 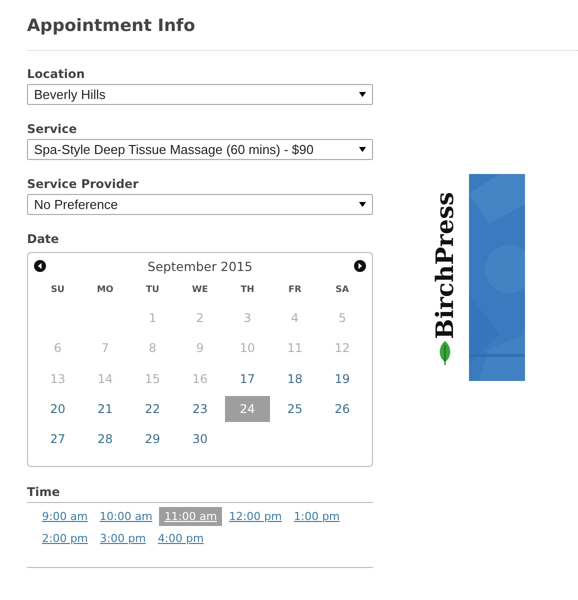 What do you see at coordinates (153, 439) in the screenshot?
I see `calendar-day: 29` at bounding box center [153, 439].